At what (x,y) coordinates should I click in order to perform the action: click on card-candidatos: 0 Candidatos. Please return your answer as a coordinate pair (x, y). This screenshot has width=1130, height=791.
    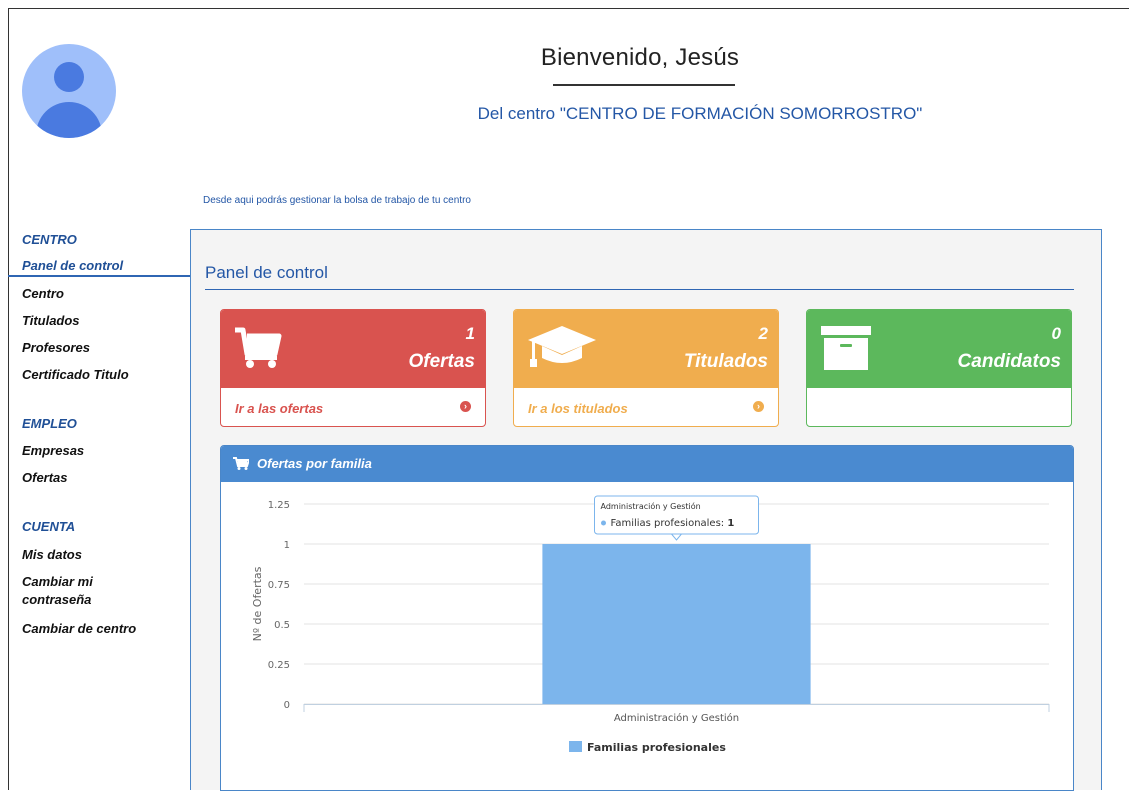
    Looking at the image, I should click on (939, 368).